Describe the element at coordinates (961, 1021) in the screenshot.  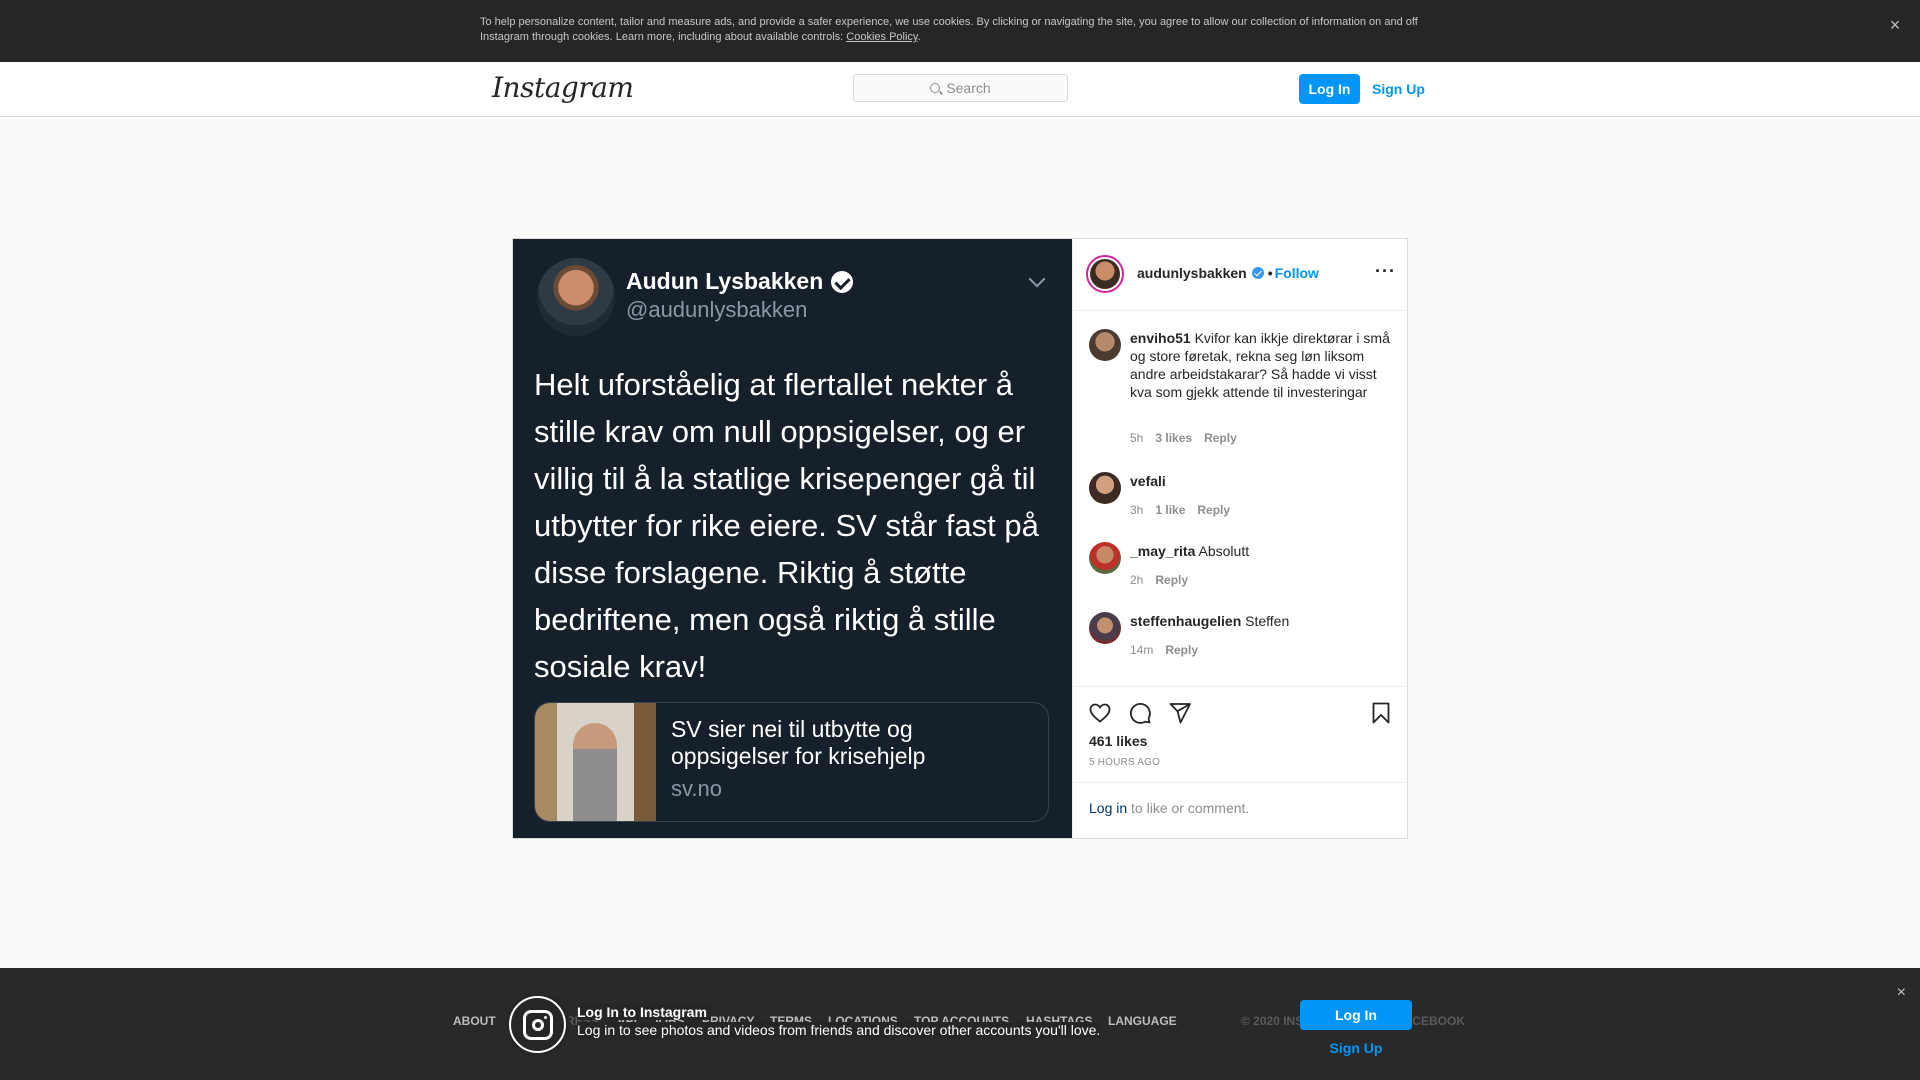
I see `footer-link-top-accounts: TOP ACCOUNTS` at that location.